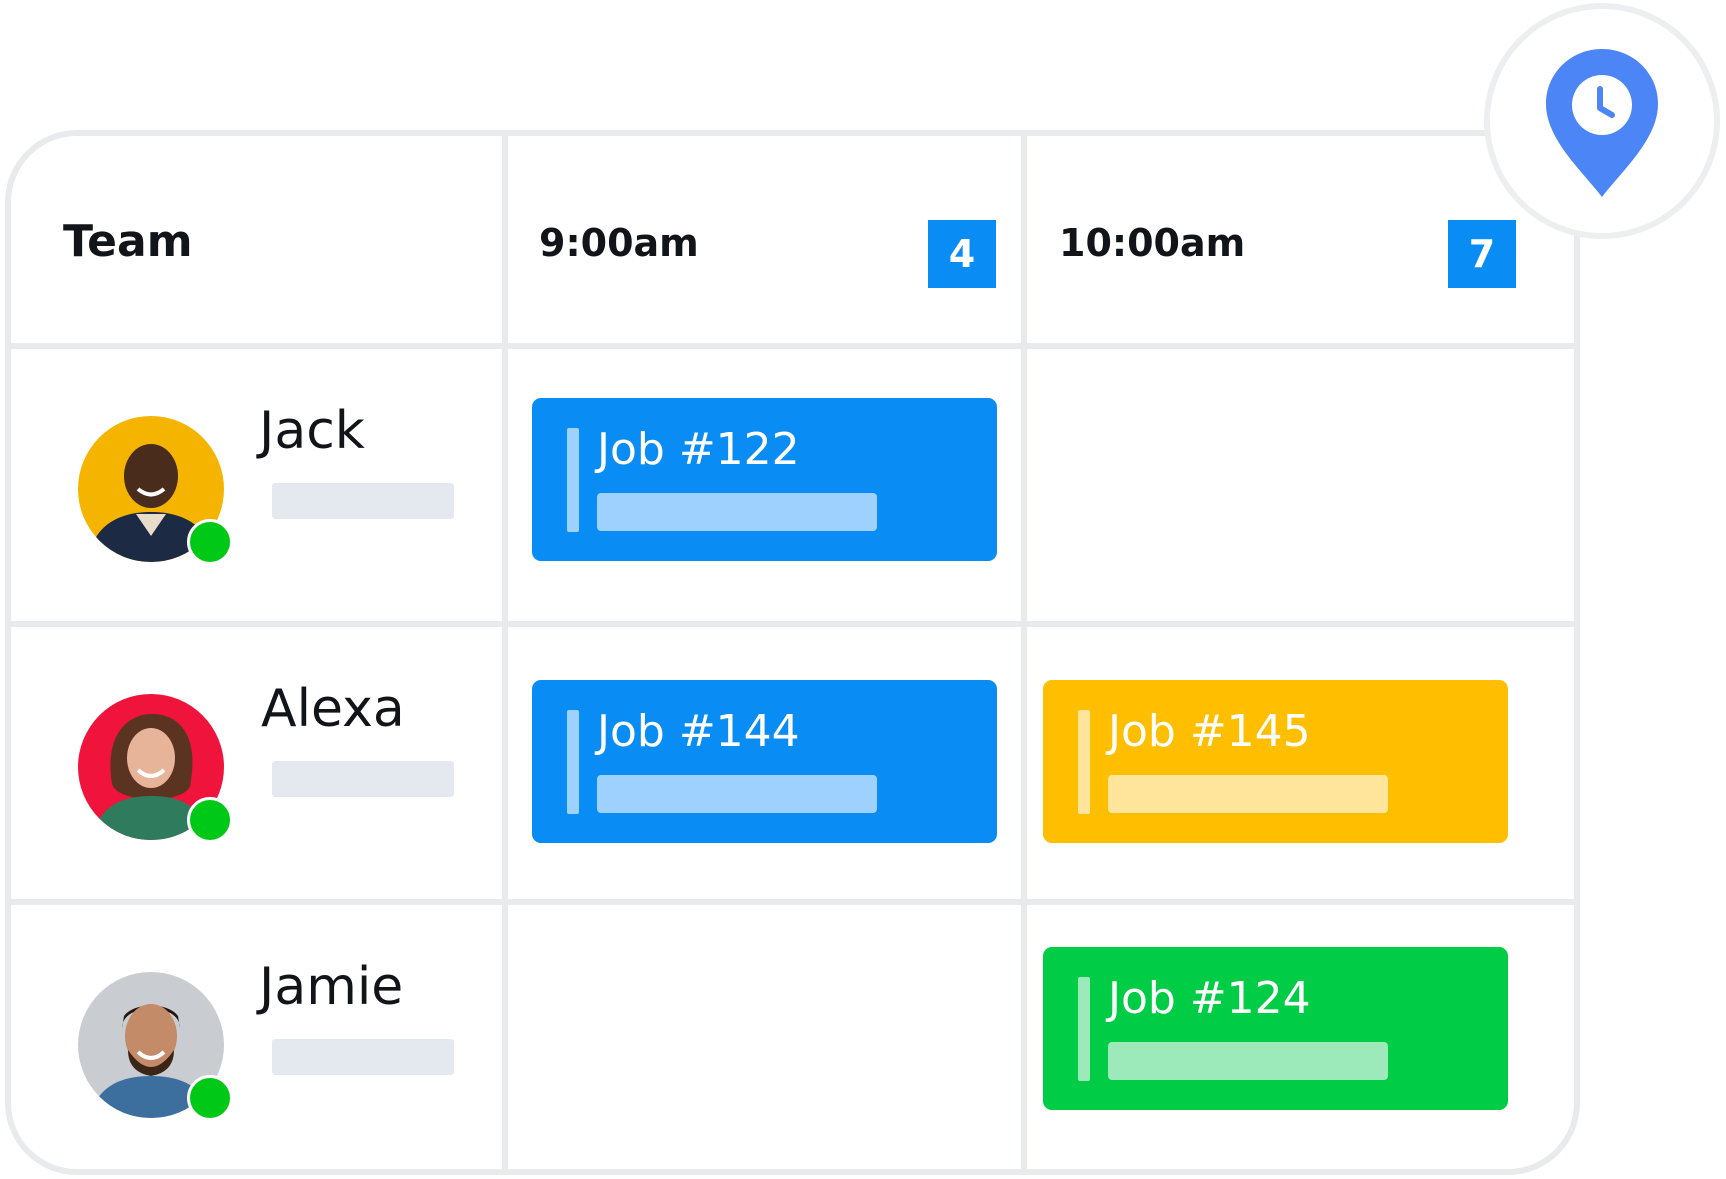 This screenshot has width=1726, height=1179. What do you see at coordinates (256, 485) in the screenshot?
I see `team-member-row: Jack` at bounding box center [256, 485].